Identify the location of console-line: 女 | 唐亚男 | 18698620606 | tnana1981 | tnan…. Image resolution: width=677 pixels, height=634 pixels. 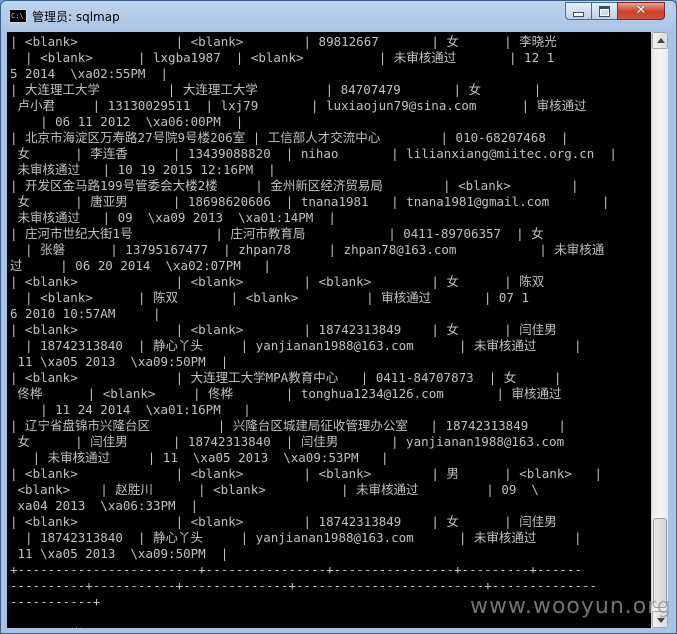
(310, 201).